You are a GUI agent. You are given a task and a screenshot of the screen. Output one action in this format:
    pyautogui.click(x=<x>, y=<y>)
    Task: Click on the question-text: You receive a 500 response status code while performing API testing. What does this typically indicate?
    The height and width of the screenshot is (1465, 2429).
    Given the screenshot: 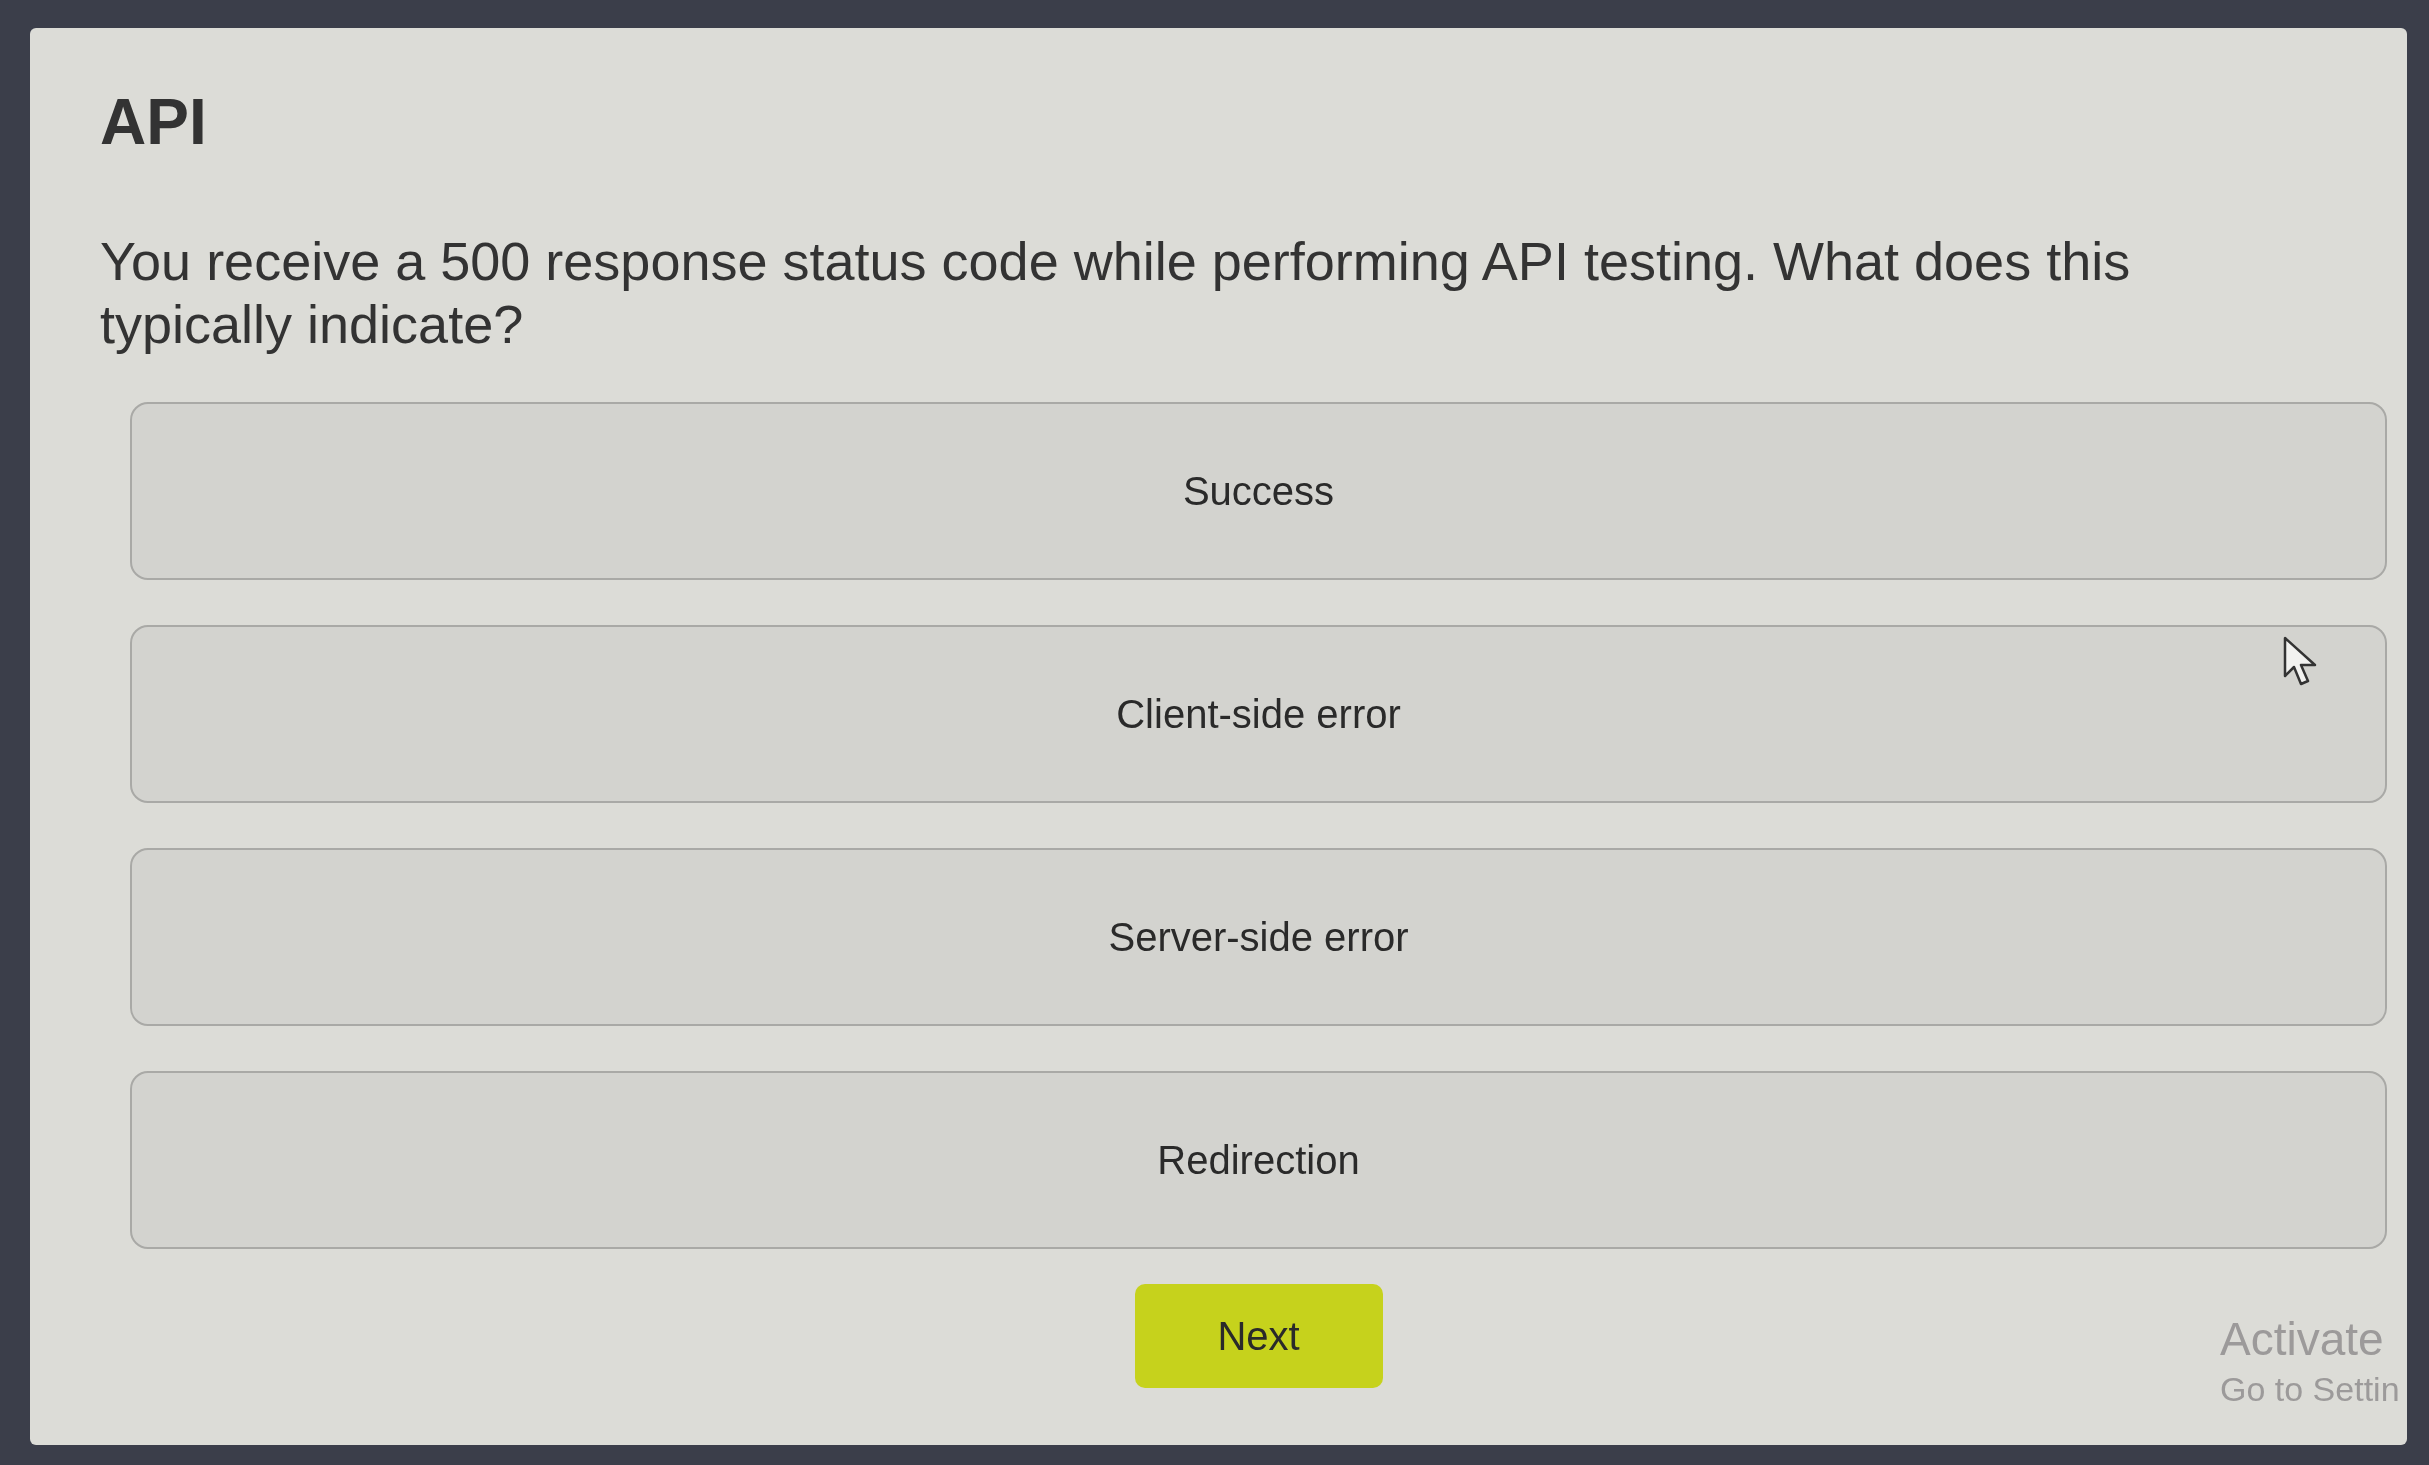 What is the action you would take?
    pyautogui.click(x=1116, y=292)
    